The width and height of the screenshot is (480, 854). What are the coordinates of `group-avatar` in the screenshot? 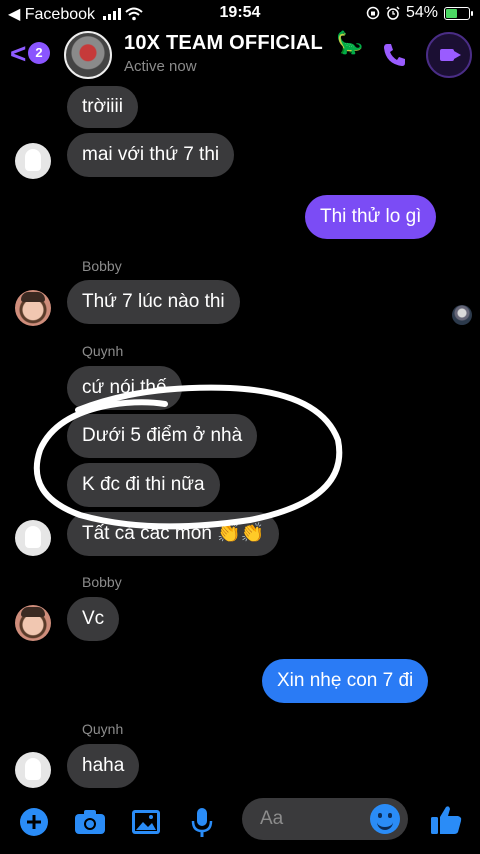 It's located at (88, 55).